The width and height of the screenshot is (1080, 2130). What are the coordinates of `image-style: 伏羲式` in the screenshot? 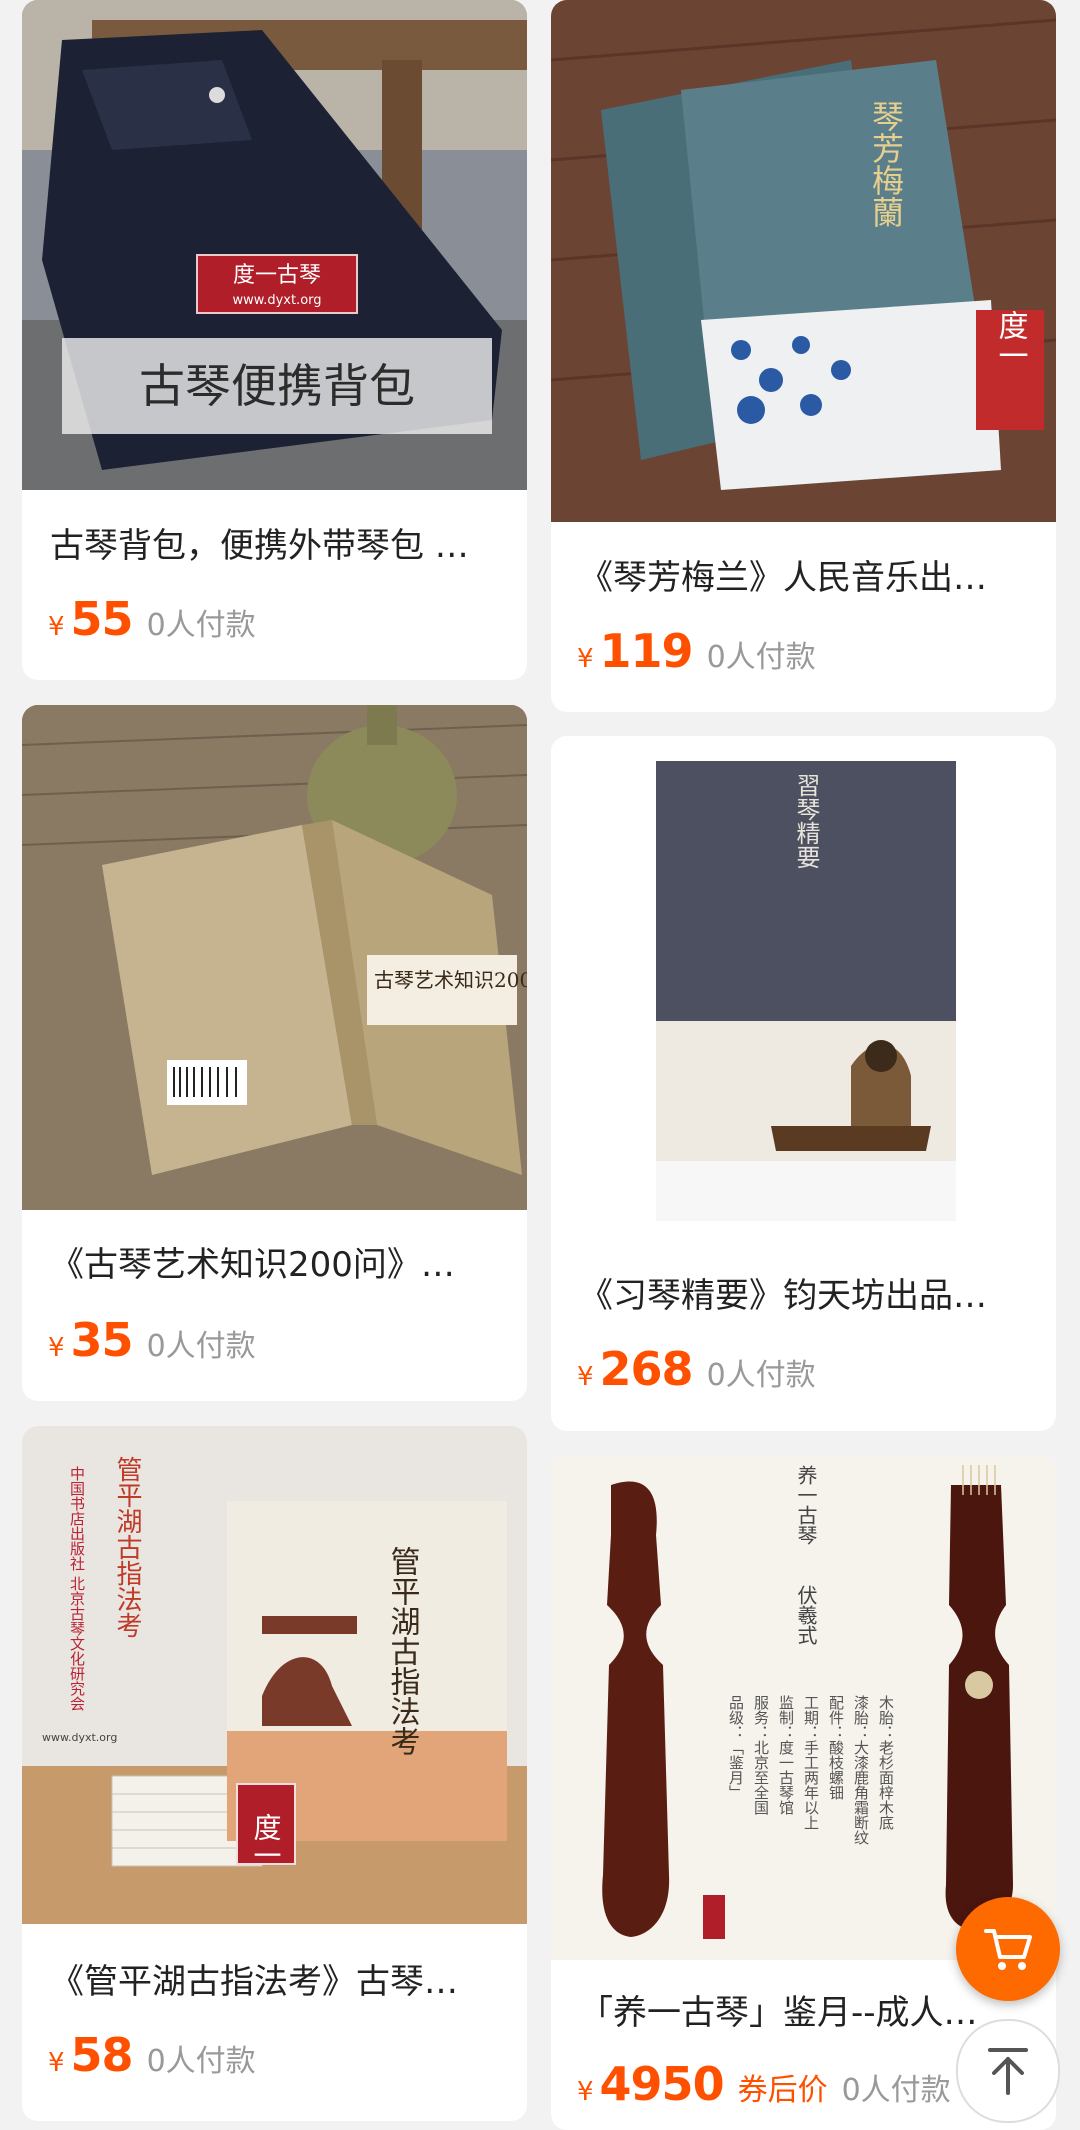 It's located at (806, 1615).